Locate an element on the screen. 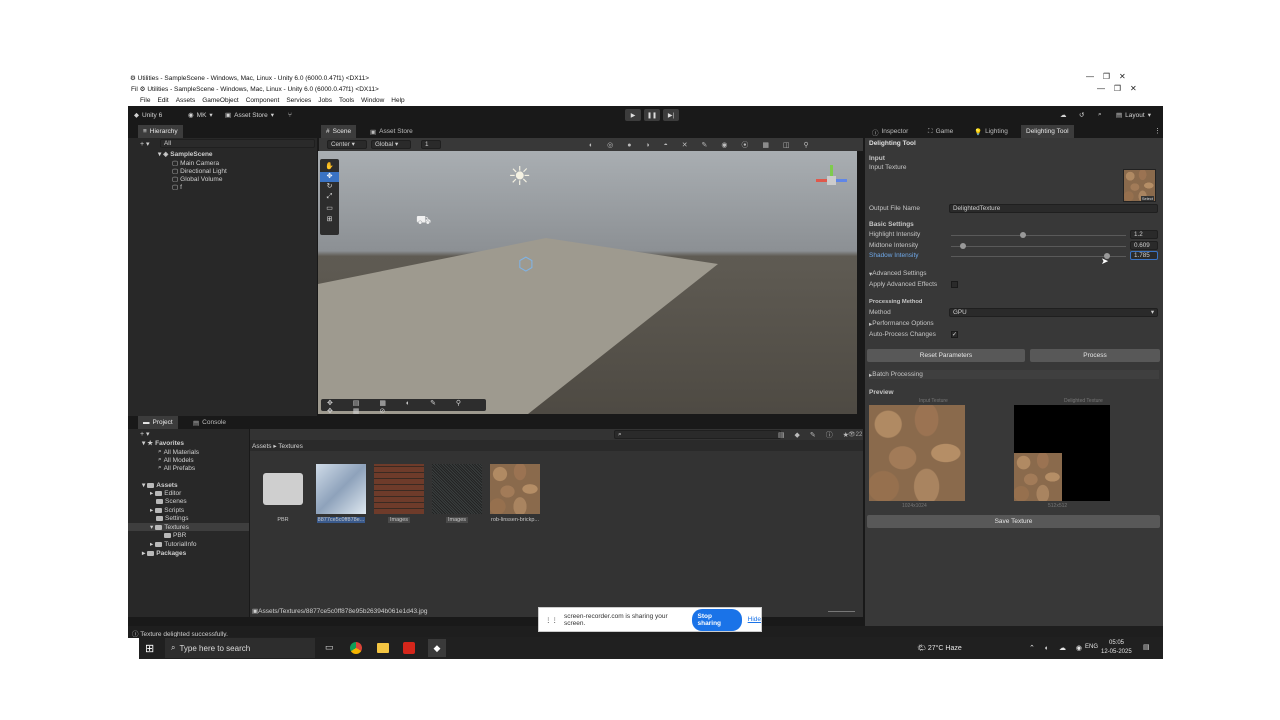  tab-scene: # Scene is located at coordinates (339, 131).